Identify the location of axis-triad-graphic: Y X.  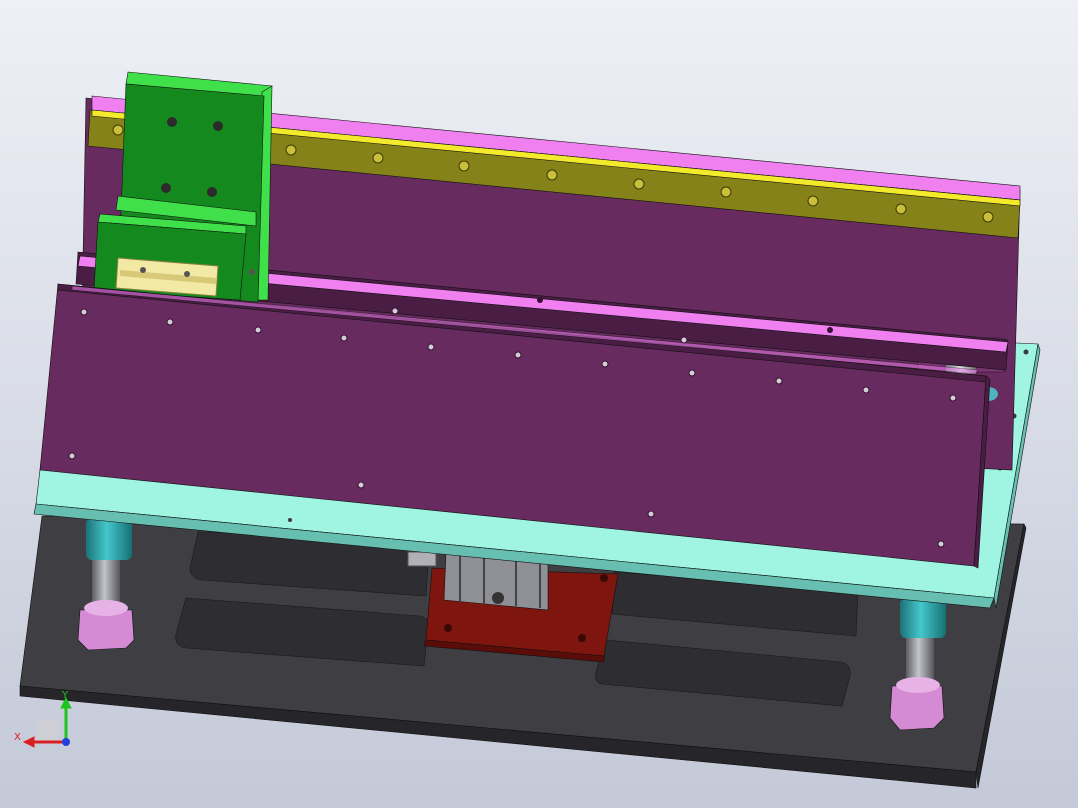
(43, 719).